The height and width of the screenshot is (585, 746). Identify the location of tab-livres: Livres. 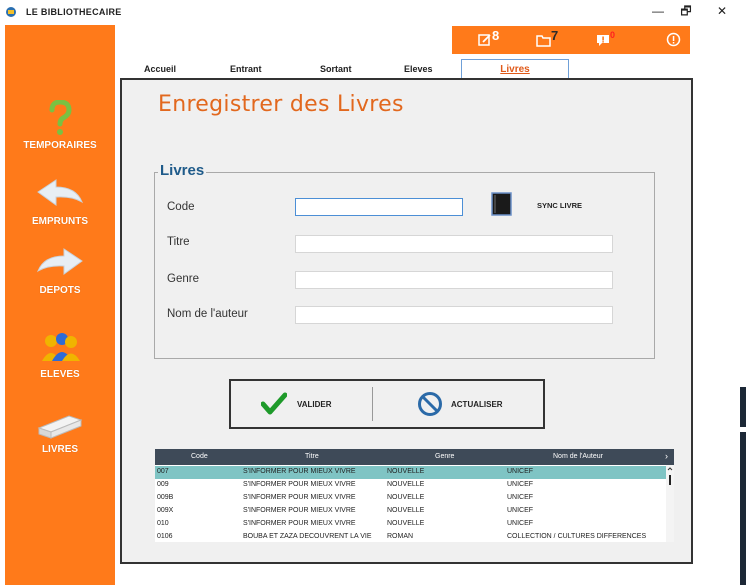
(515, 69).